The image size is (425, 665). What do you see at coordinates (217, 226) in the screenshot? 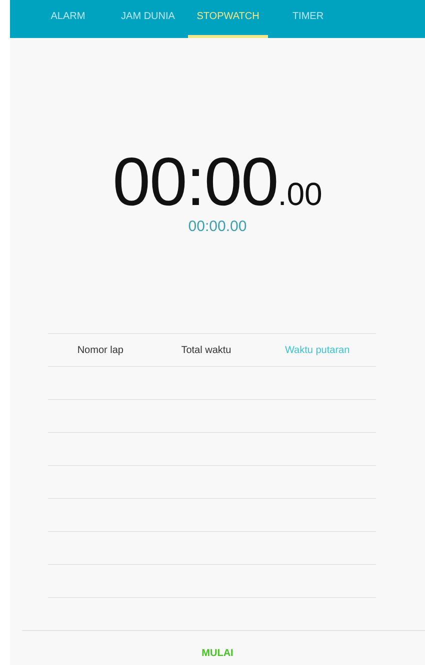
I see `lap-time: 00:00.00` at bounding box center [217, 226].